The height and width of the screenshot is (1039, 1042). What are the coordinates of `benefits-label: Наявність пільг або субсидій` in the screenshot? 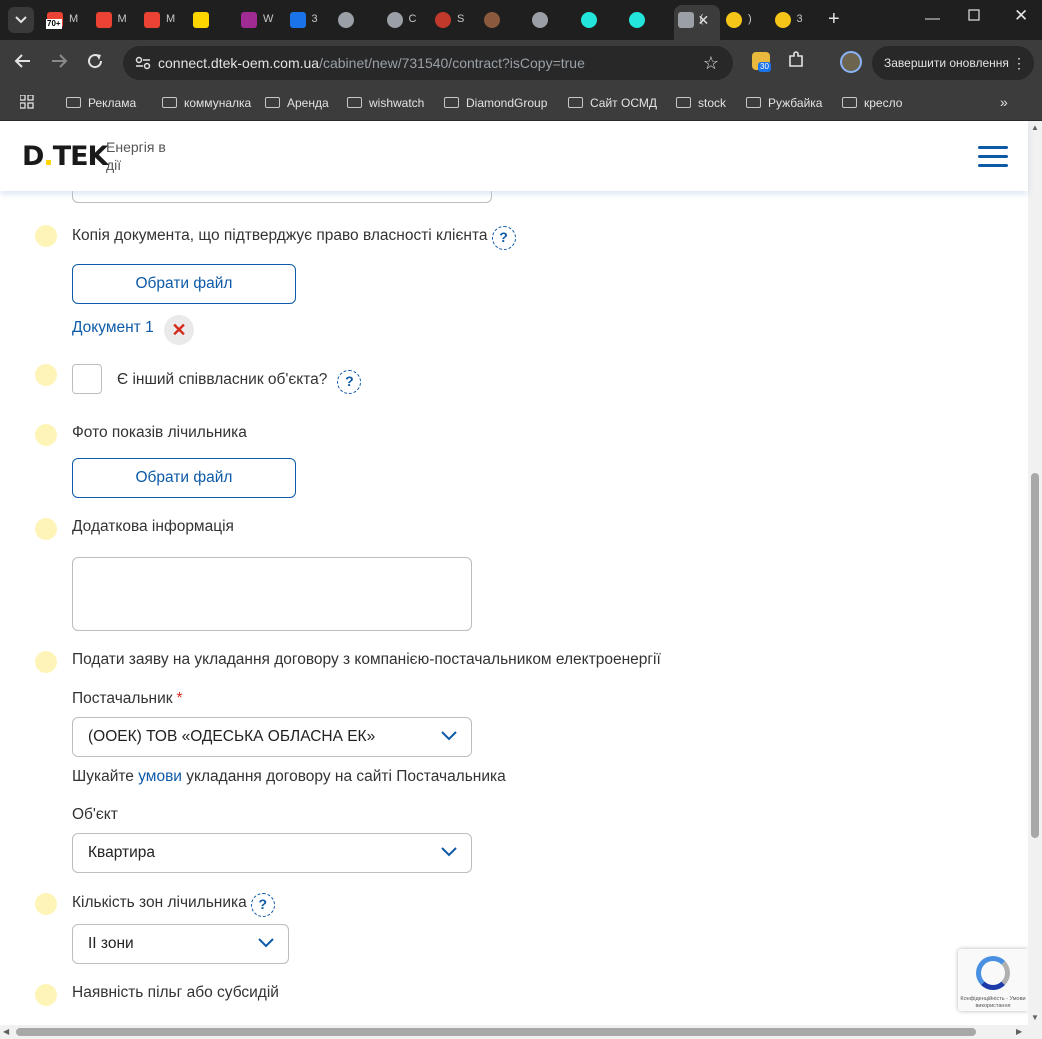 It's located at (175, 992).